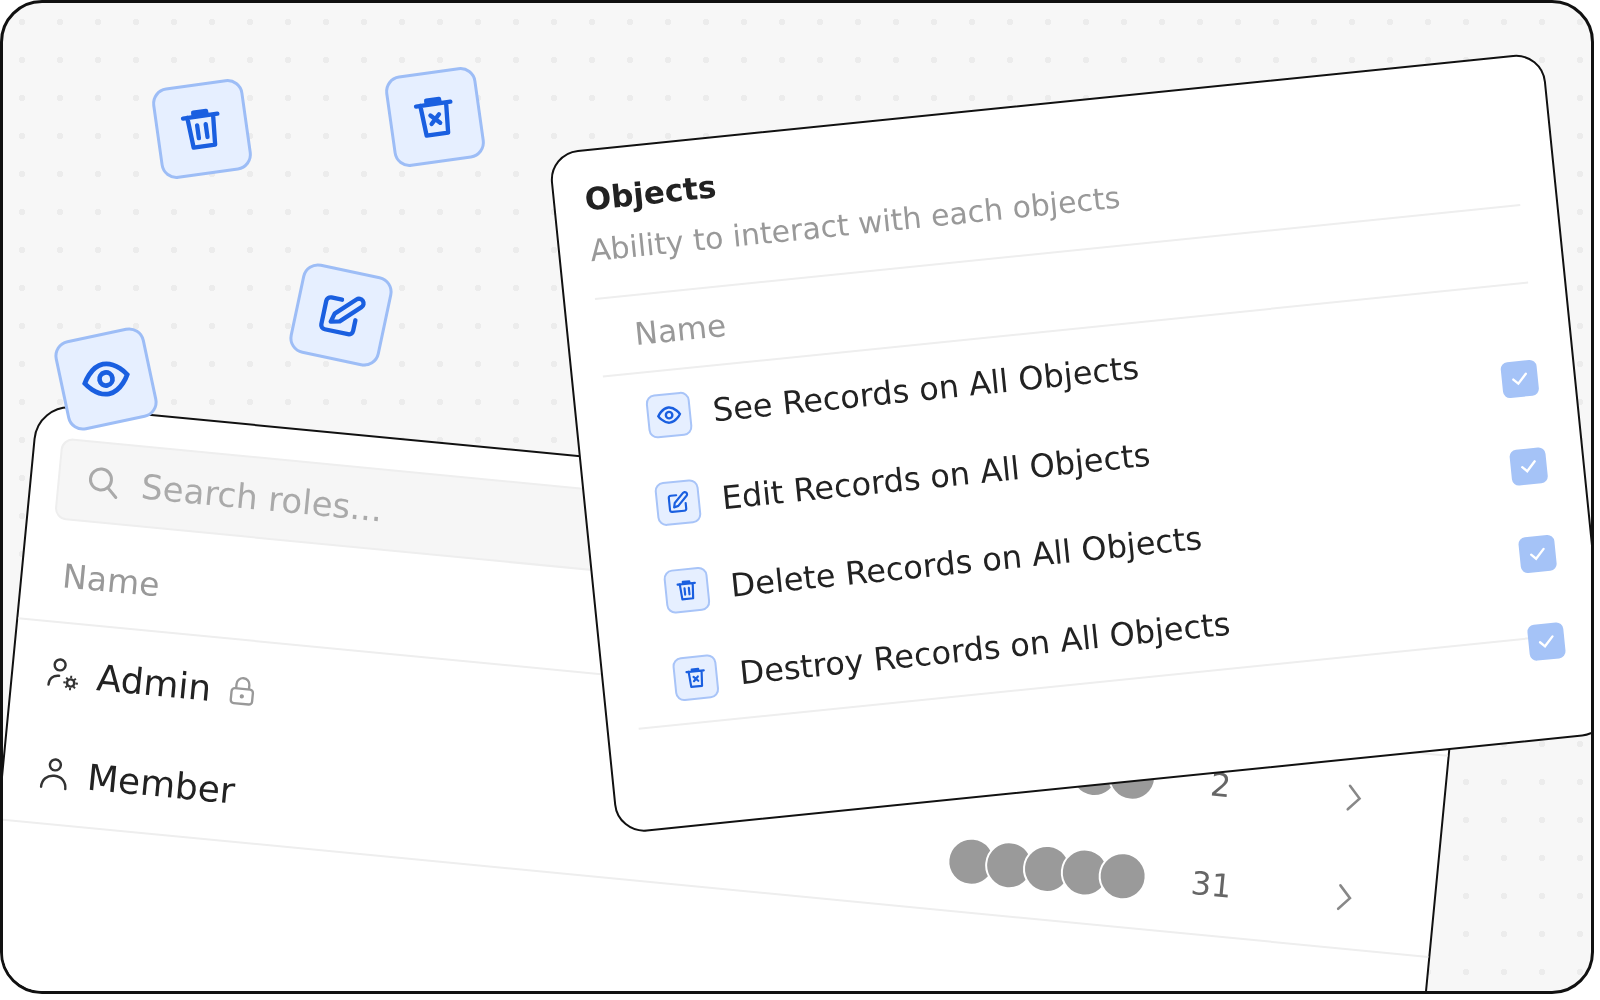 The width and height of the screenshot is (1600, 1000). What do you see at coordinates (1220, 786) in the screenshot?
I see `member-count: 2` at bounding box center [1220, 786].